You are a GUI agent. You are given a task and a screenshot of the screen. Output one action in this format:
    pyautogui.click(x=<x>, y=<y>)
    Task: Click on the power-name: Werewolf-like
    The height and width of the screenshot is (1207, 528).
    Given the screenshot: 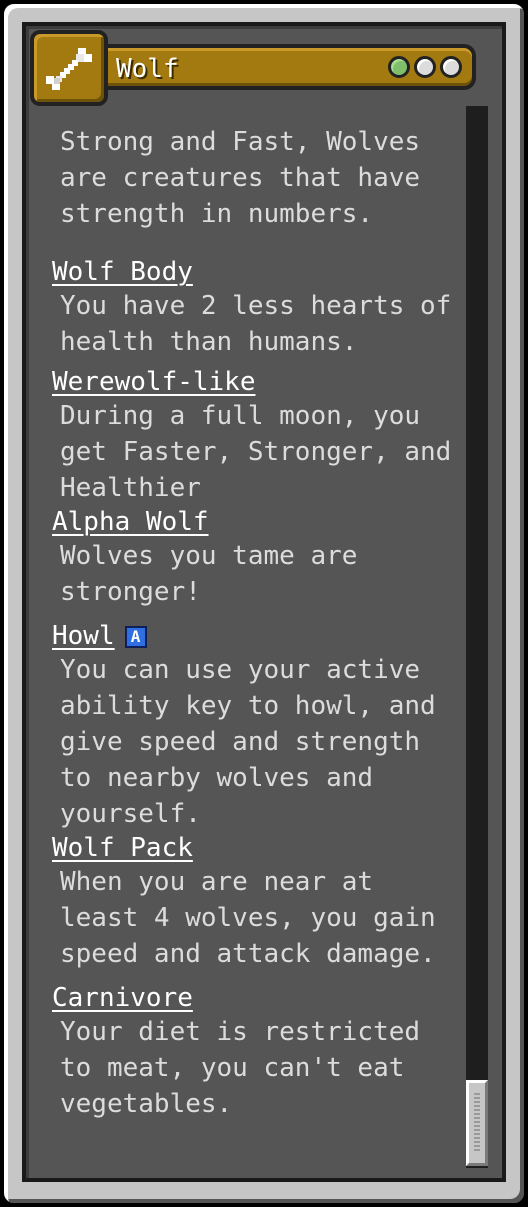 What is the action you would take?
    pyautogui.click(x=154, y=382)
    